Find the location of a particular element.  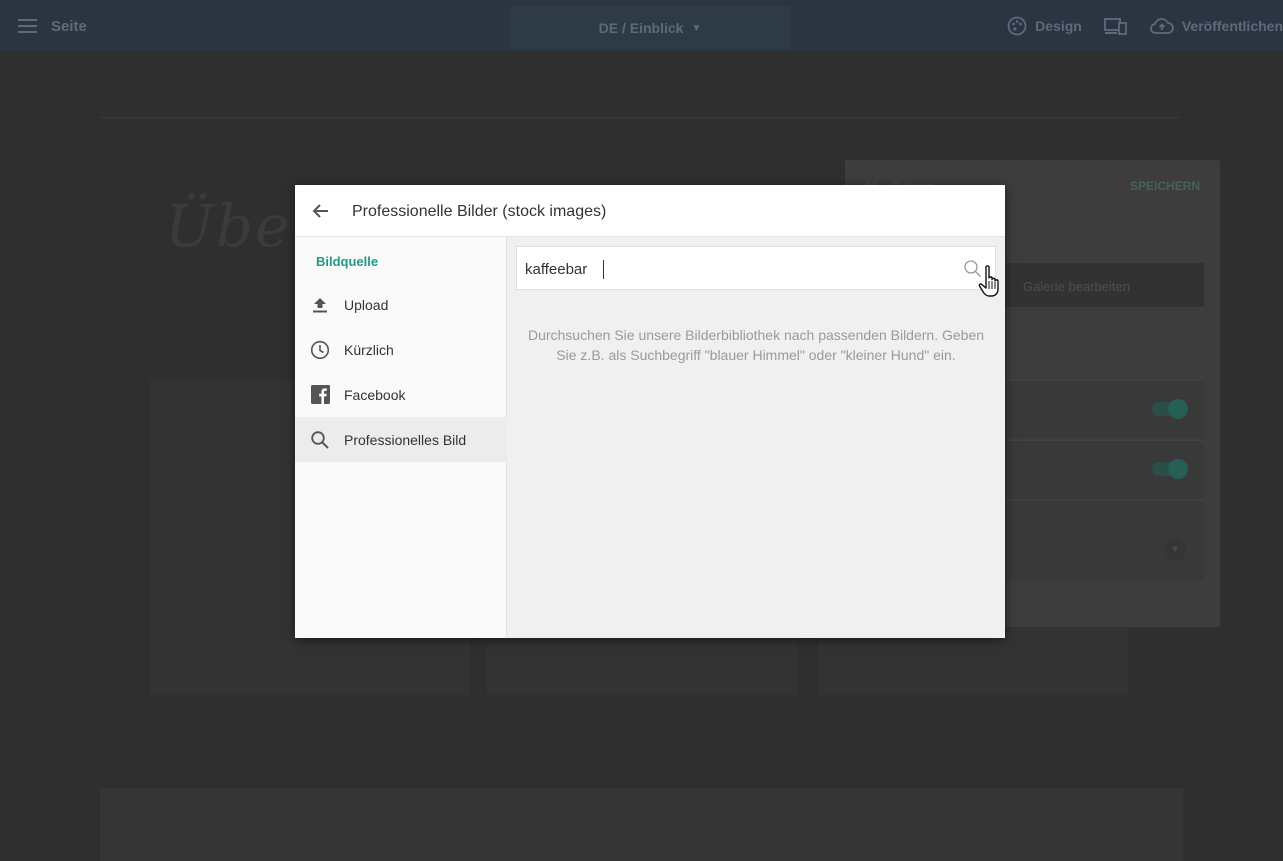

devices-icon is located at coordinates (1115, 26).